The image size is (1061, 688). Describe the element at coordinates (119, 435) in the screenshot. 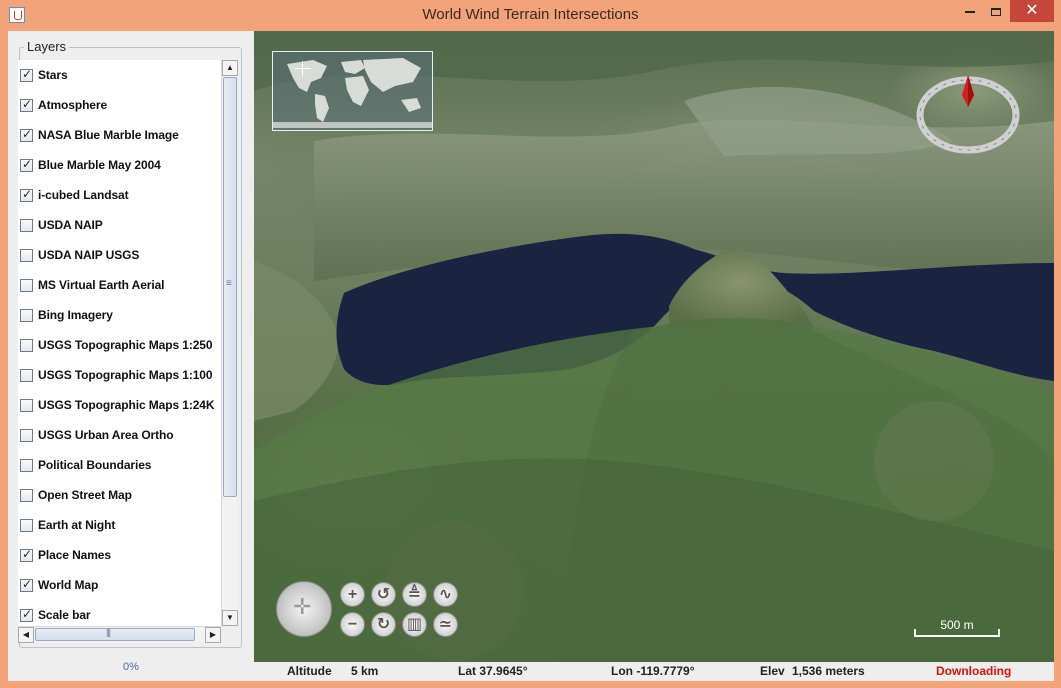

I see `layer-item: USGS Urban Area Ortho` at that location.